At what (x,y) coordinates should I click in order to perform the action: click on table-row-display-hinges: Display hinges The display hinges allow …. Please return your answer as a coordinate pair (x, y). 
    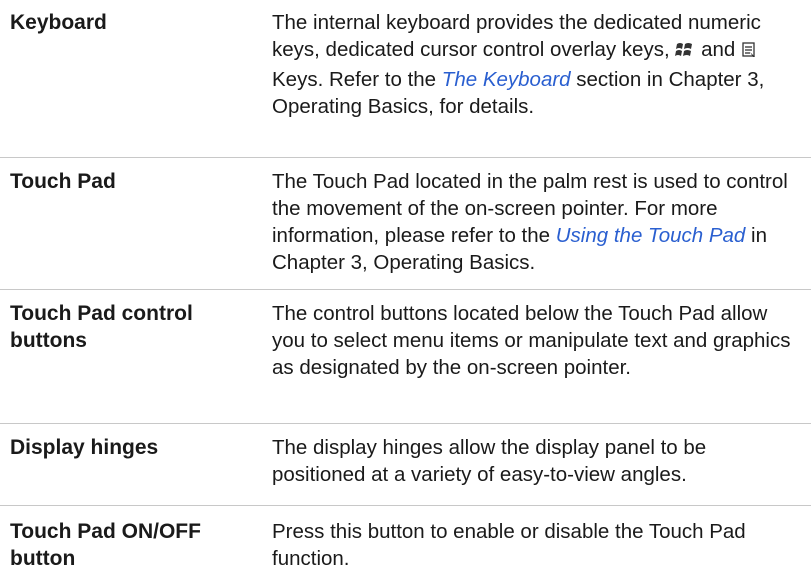
    Looking at the image, I should click on (405, 465).